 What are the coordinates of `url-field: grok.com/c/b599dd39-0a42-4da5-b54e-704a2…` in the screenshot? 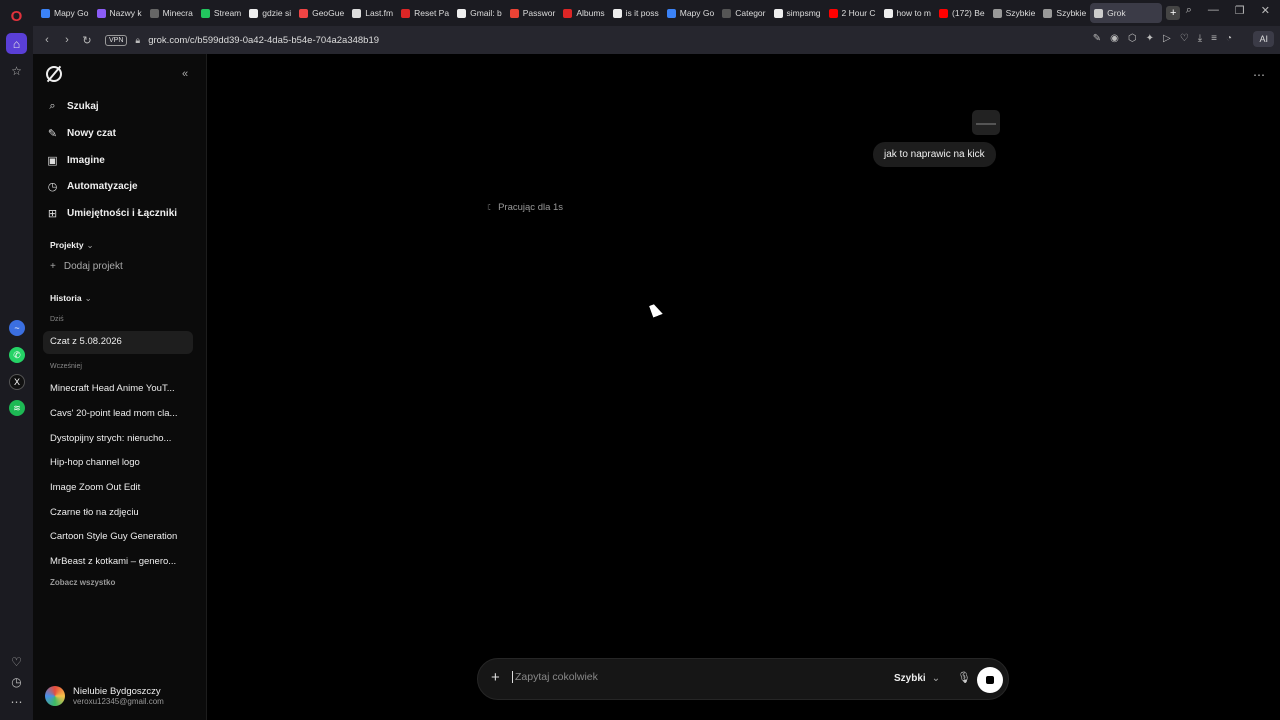 It's located at (263, 40).